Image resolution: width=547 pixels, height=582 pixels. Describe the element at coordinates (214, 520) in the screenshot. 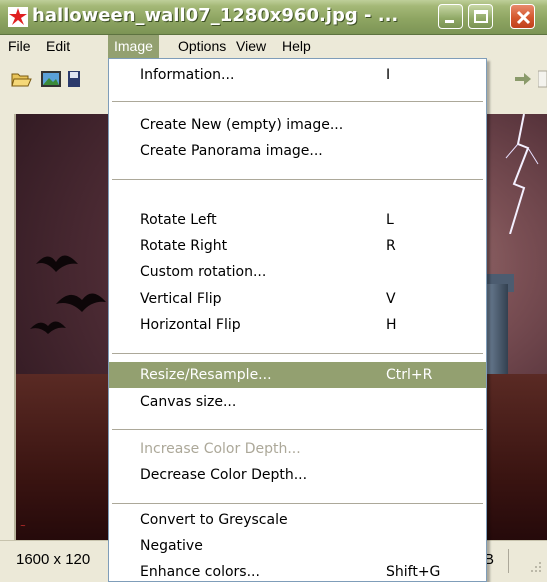

I see `menu-item-label: Convert to Greyscale` at that location.